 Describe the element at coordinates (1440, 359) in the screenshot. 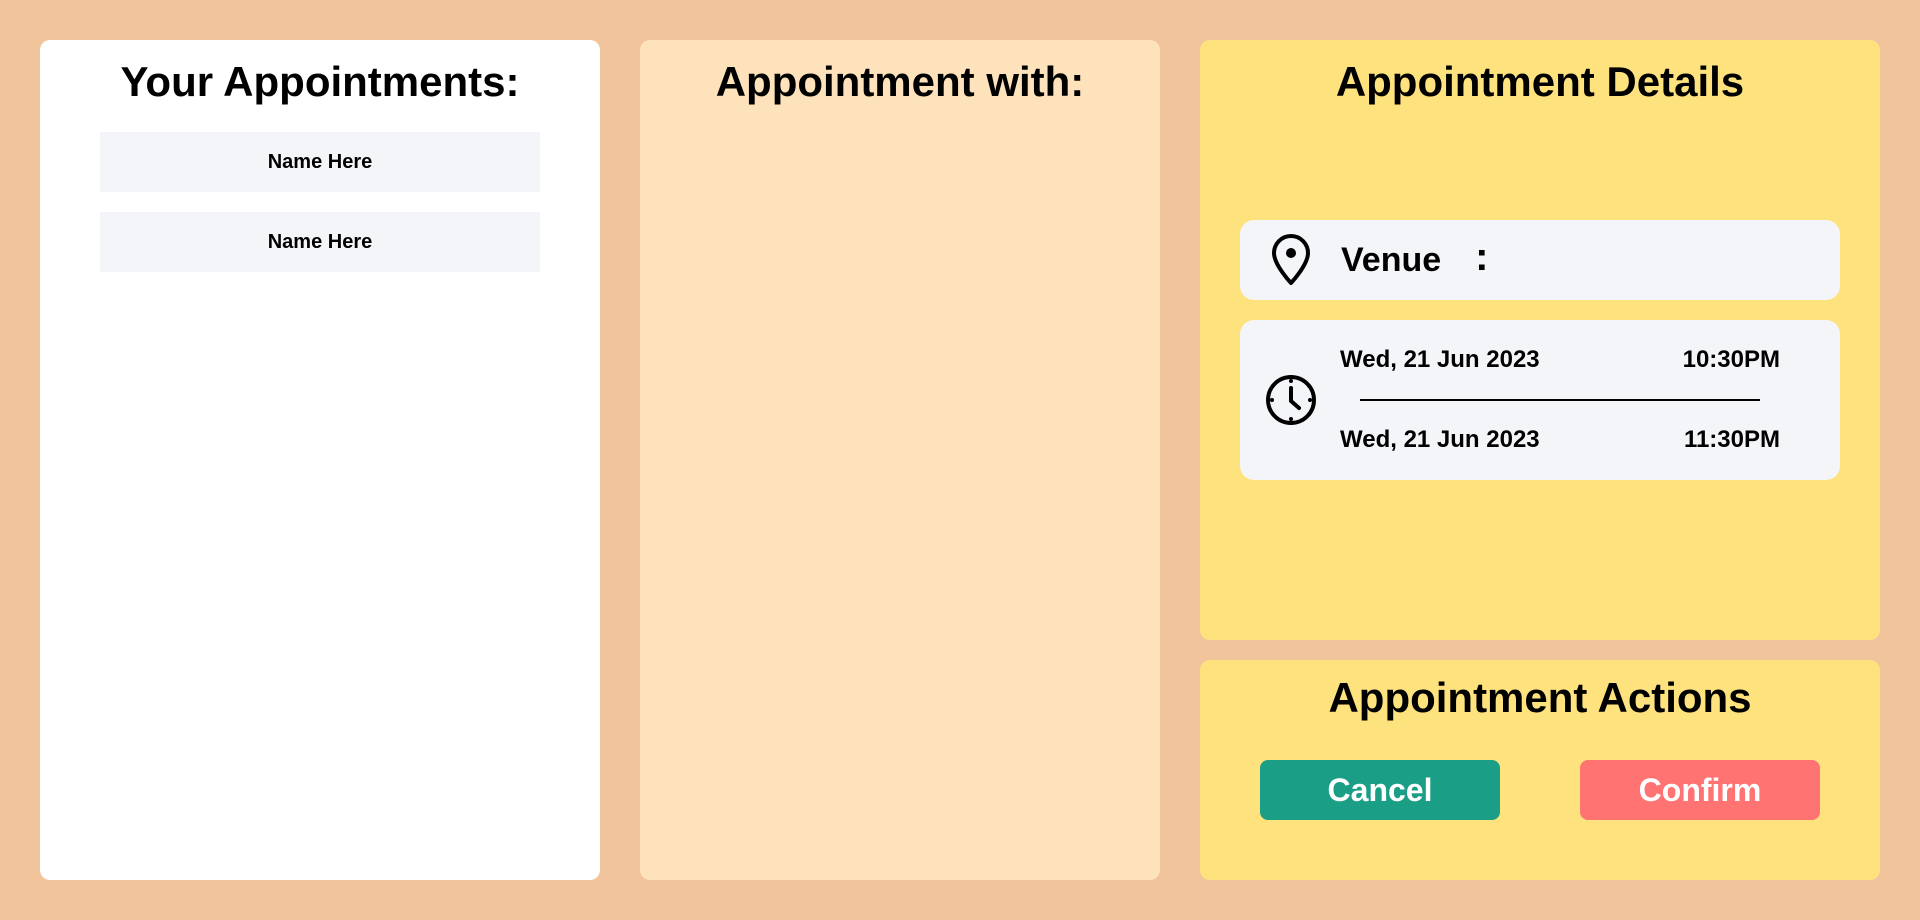

I see `start-date: Wed, 21 Jun 2023` at that location.